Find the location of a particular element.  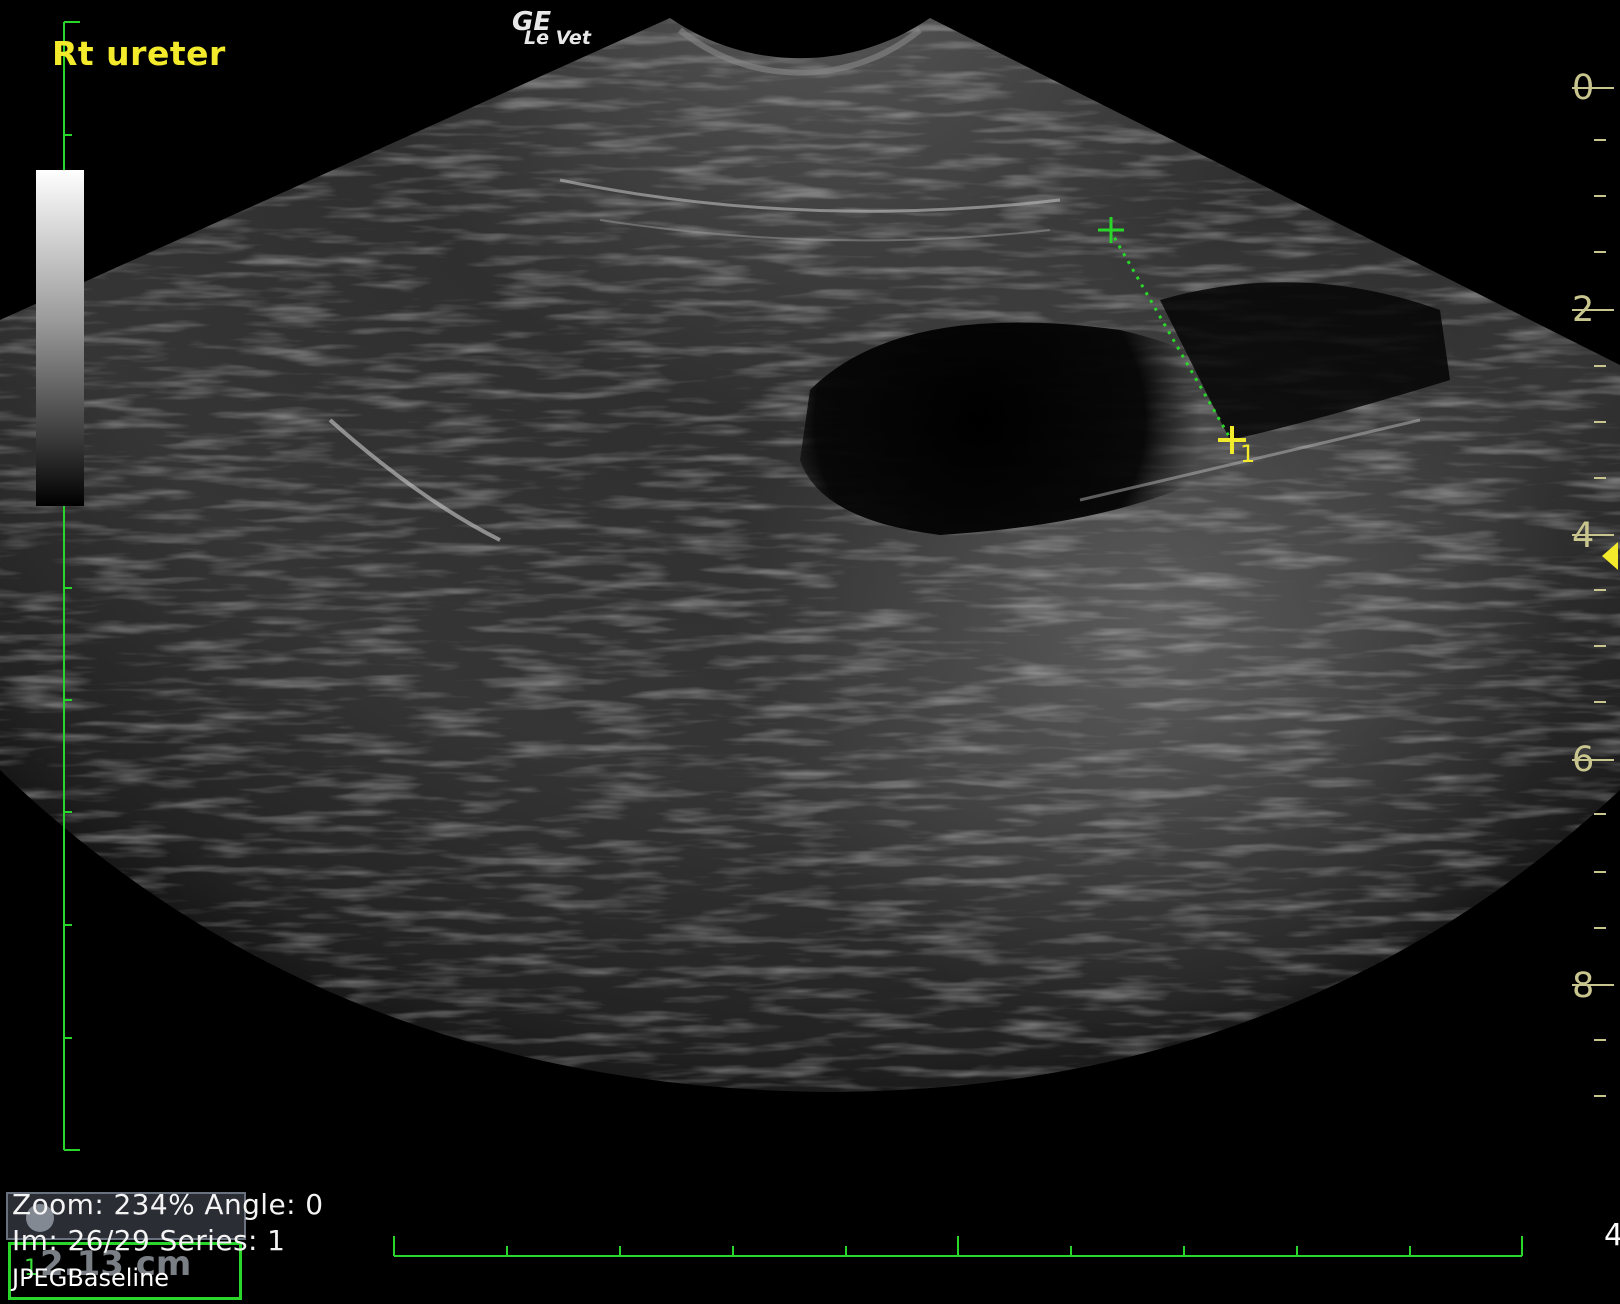

depth-label-8: 8 is located at coordinates (1583, 986).